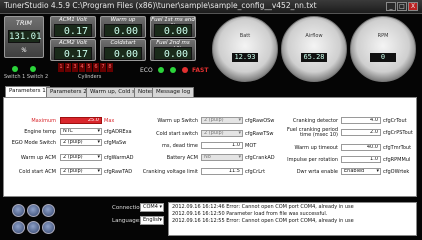  Describe the element at coordinates (119, 158) in the screenshot. I see `field-suffix: cfgWarmAD` at that location.